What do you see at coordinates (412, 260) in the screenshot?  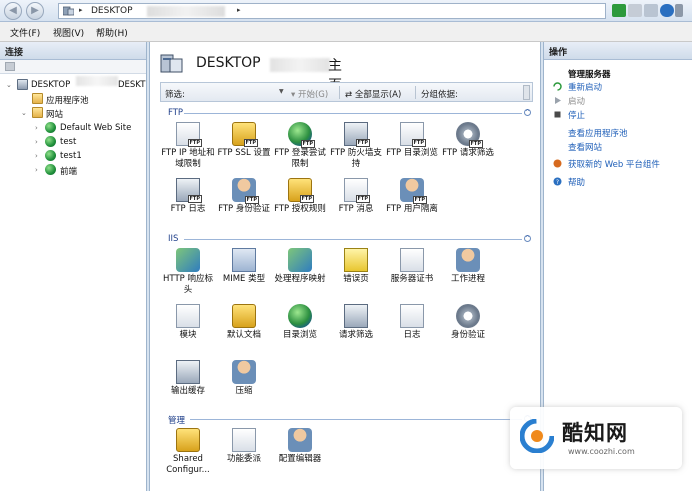 I see `certificate-icon` at bounding box center [412, 260].